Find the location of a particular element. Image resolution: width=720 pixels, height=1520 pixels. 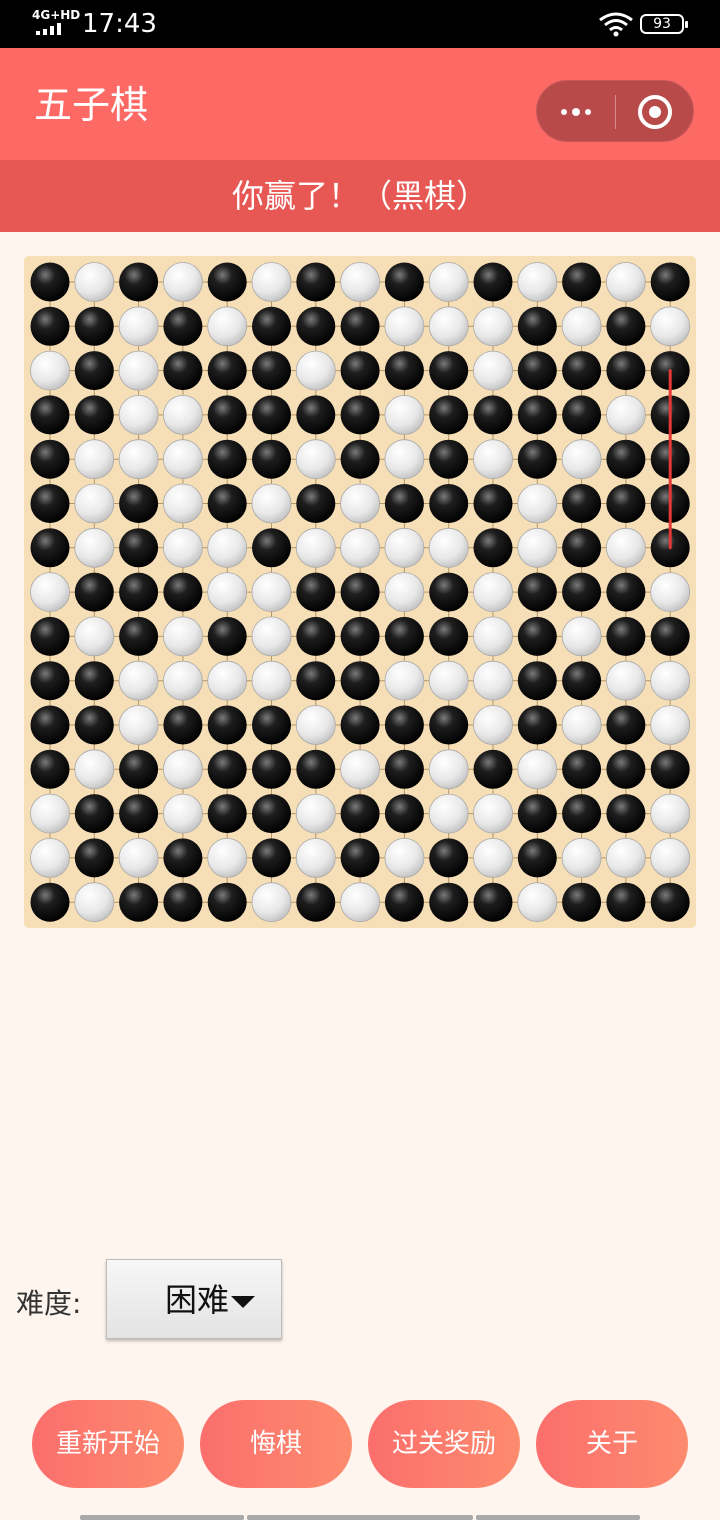

network-type: 4G+HD is located at coordinates (56, 15).